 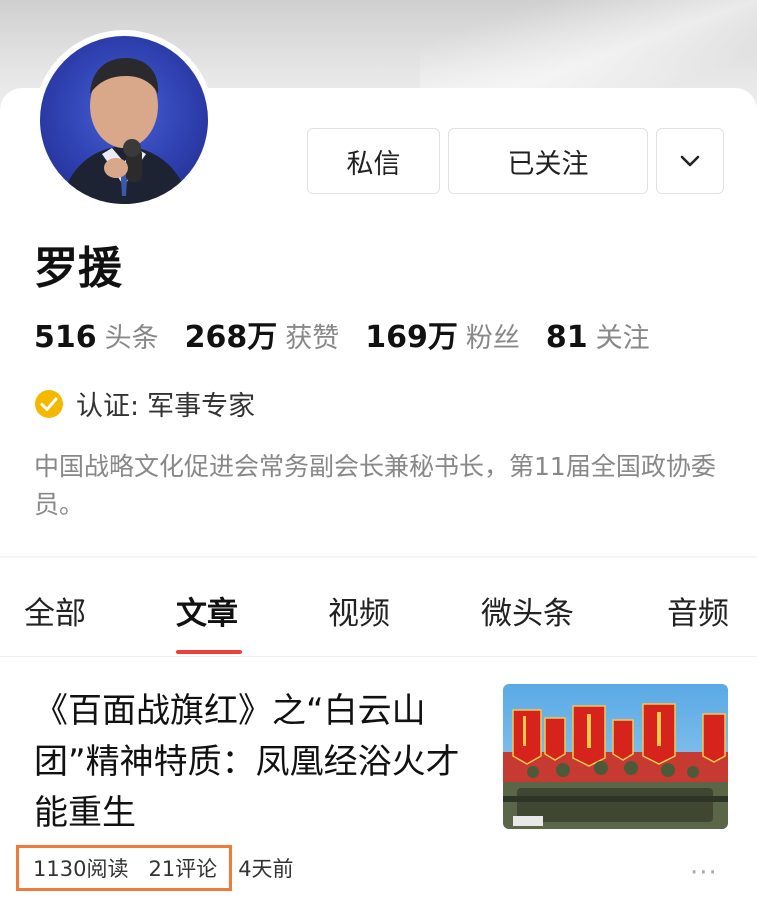 What do you see at coordinates (375, 485) in the screenshot?
I see `profile-bio: 中国战略文化促进会常务副会长兼秘书长，第11届全国政协委员。` at bounding box center [375, 485].